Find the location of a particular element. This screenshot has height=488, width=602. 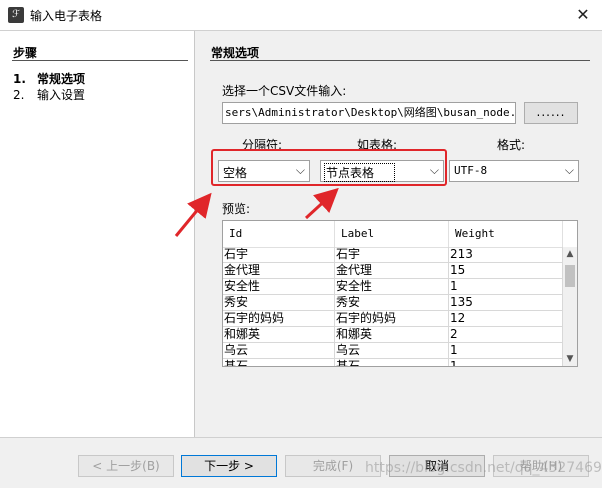

table-row: 安全性 安全性 1 is located at coordinates (393, 287).